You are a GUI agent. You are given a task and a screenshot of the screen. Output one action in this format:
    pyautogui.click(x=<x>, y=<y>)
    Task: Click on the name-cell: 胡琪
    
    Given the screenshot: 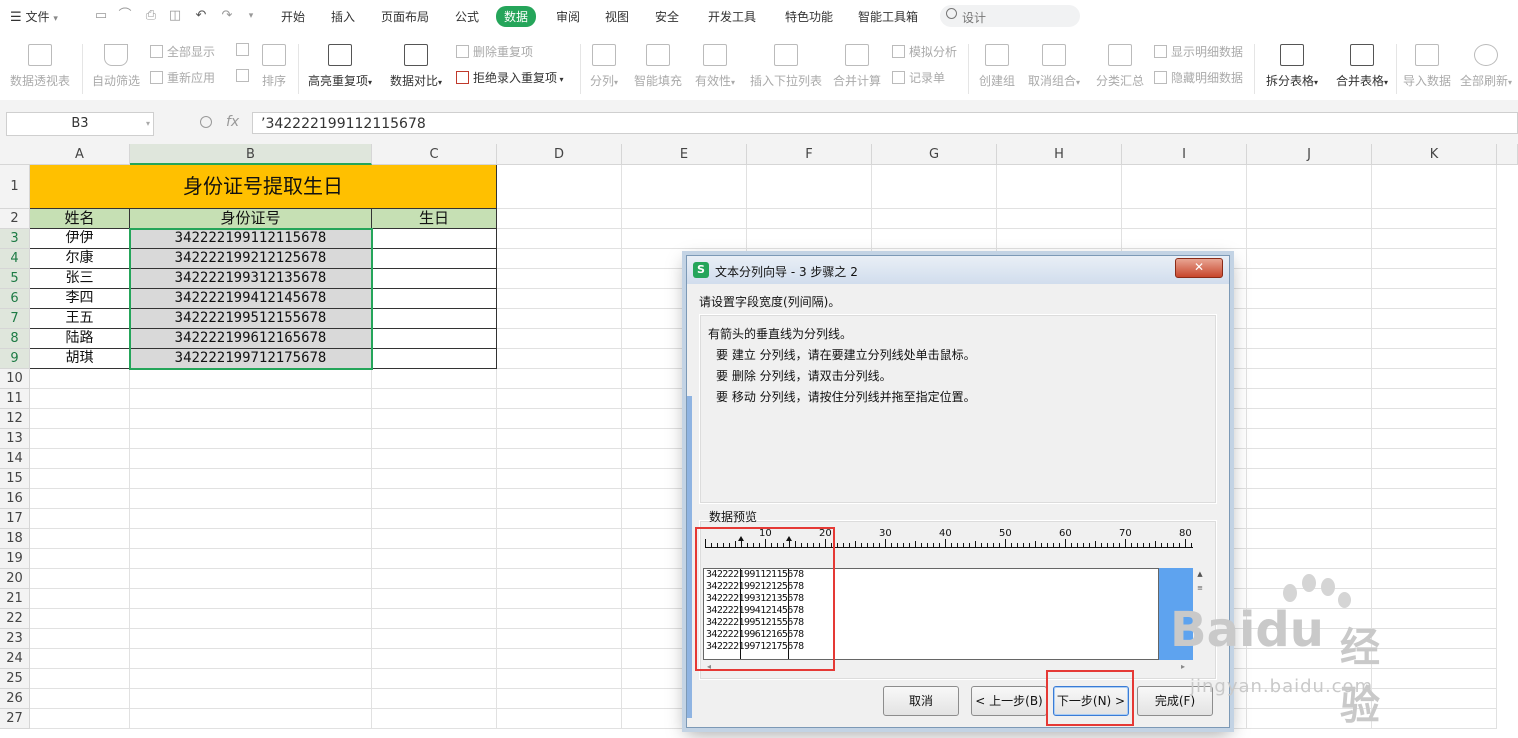 What is the action you would take?
    pyautogui.click(x=80, y=359)
    